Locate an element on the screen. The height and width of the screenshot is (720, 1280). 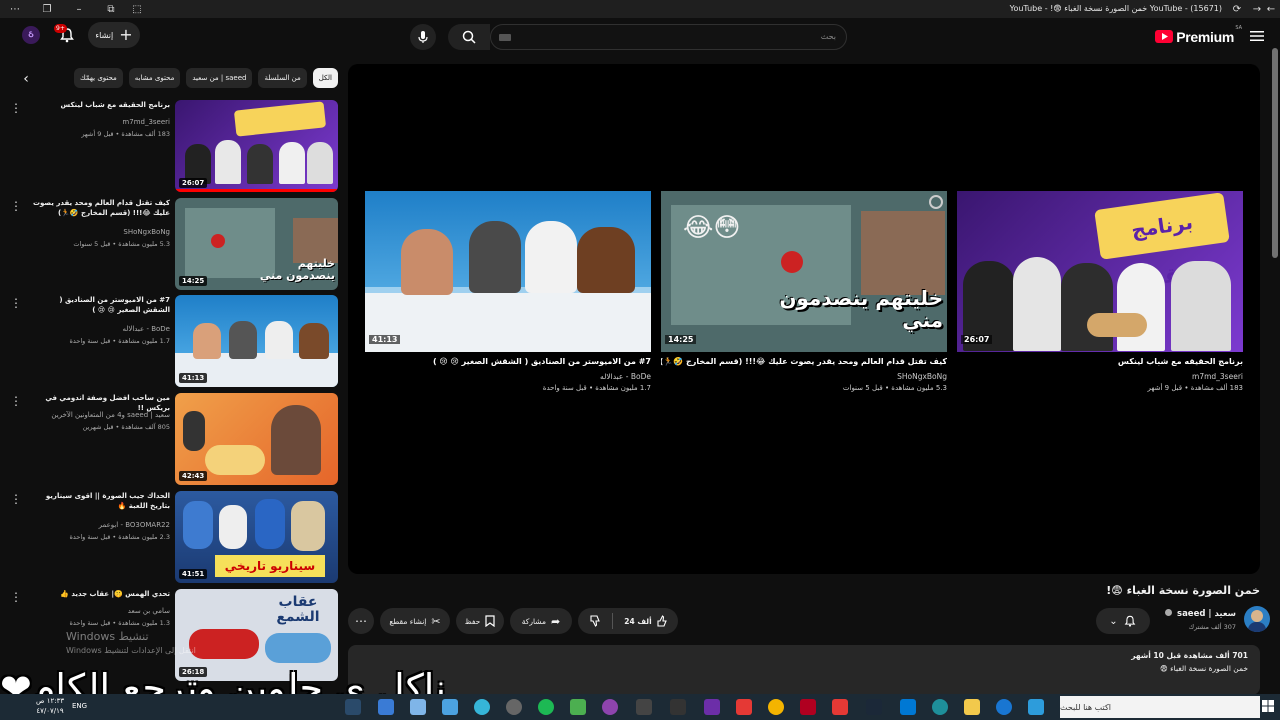
language-indicator: ENG is located at coordinates (79, 706).